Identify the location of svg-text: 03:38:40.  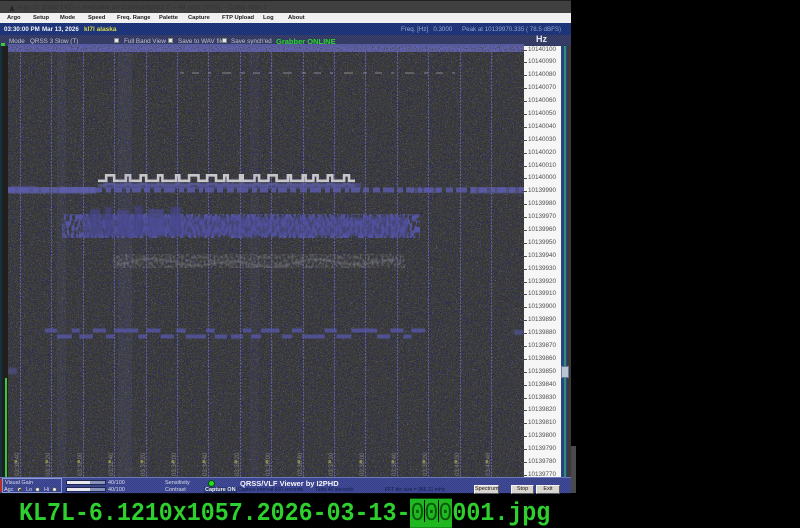
(395, 464).